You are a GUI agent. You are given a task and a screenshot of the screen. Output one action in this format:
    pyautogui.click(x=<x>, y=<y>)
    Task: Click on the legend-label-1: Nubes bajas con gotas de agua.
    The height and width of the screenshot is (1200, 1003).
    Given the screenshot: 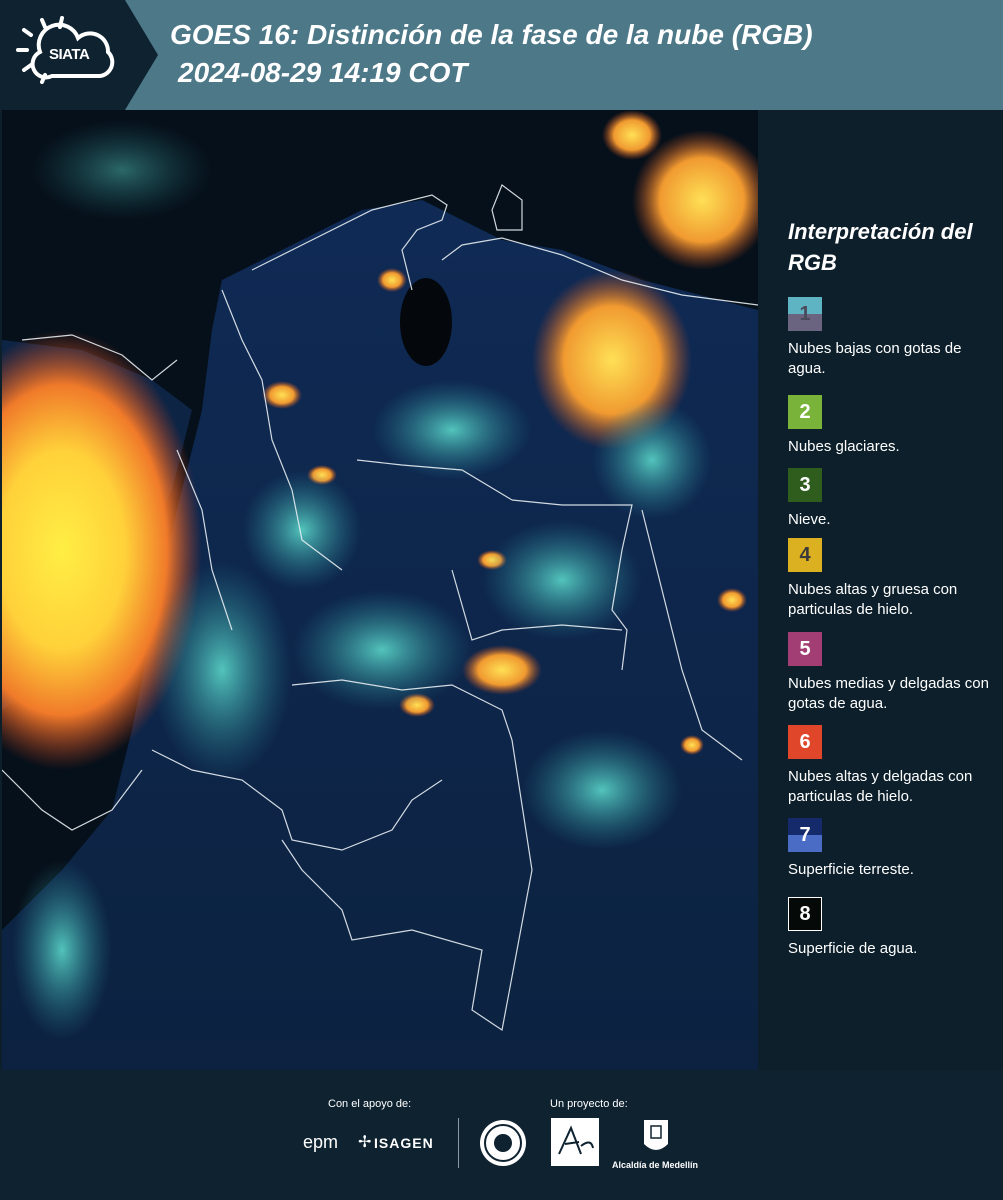 What is the action you would take?
    pyautogui.click(x=875, y=358)
    